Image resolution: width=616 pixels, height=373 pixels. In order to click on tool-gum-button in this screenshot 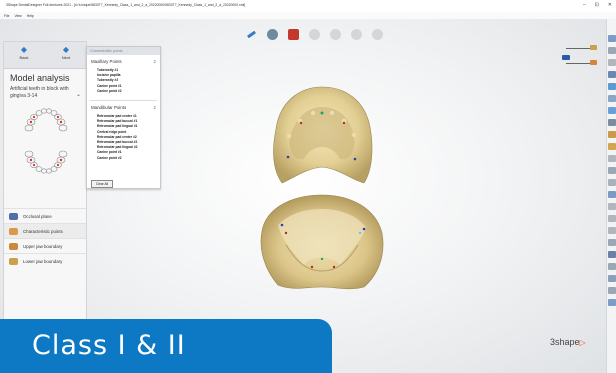, I will do `click(335, 34)`.